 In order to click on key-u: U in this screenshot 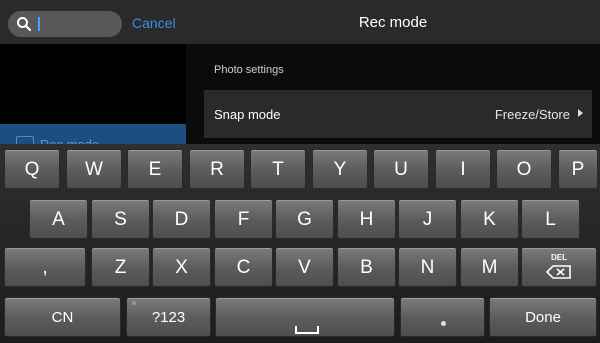, I will do `click(401, 169)`.